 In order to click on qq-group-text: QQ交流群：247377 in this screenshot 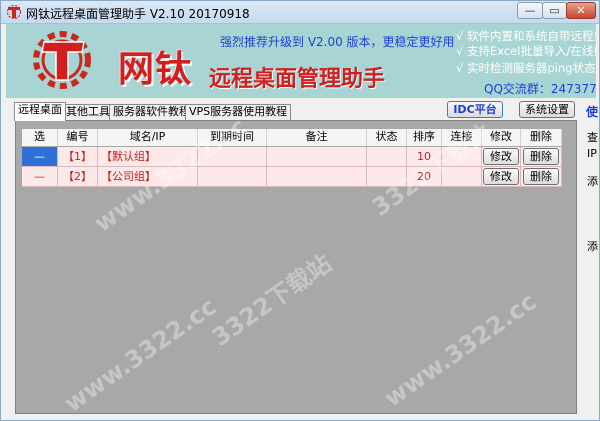, I will do `click(540, 89)`.